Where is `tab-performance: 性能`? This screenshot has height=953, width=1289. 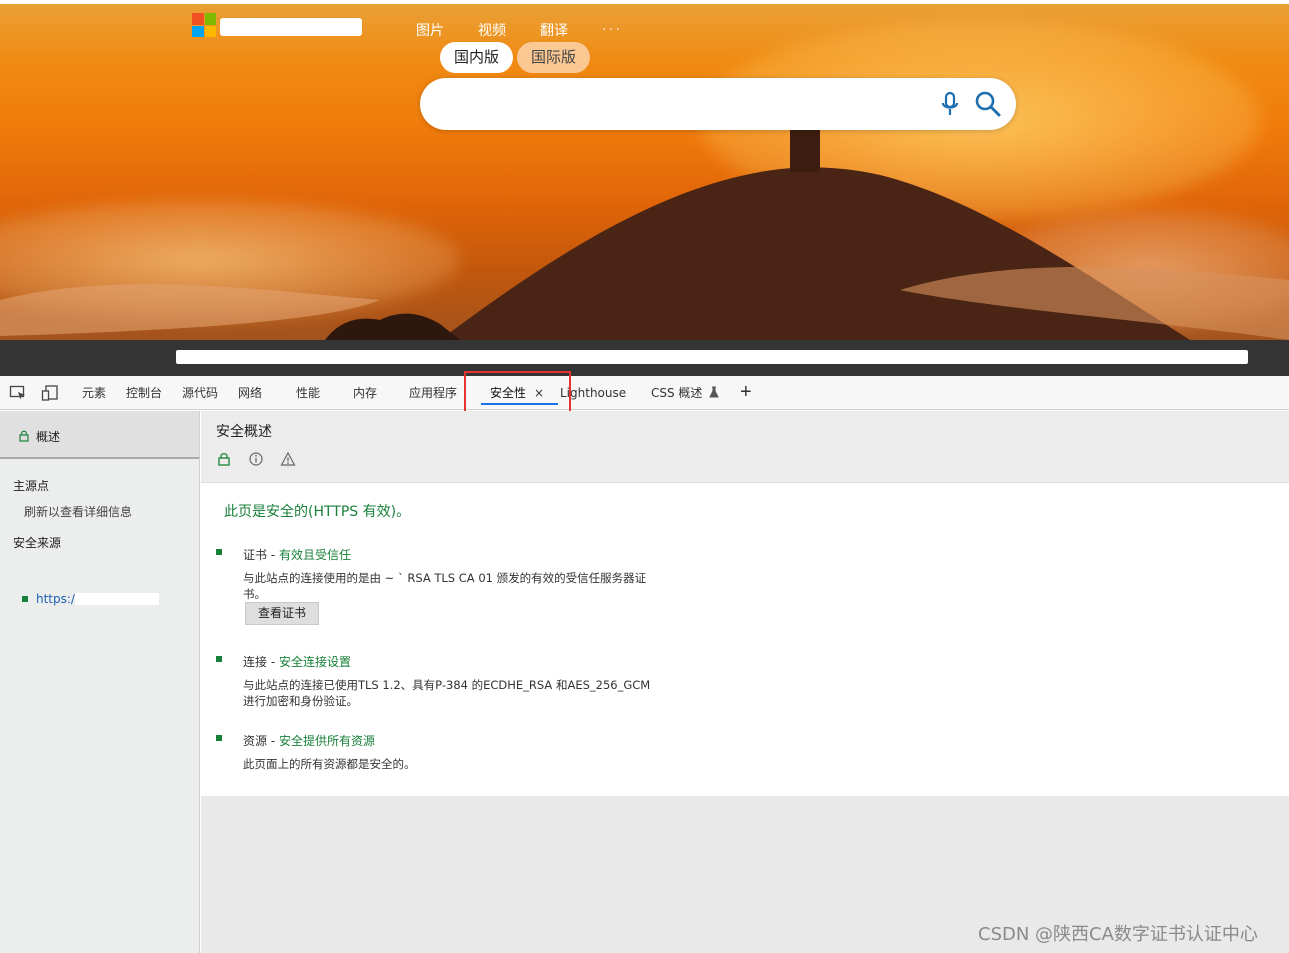 tab-performance: 性能 is located at coordinates (308, 393).